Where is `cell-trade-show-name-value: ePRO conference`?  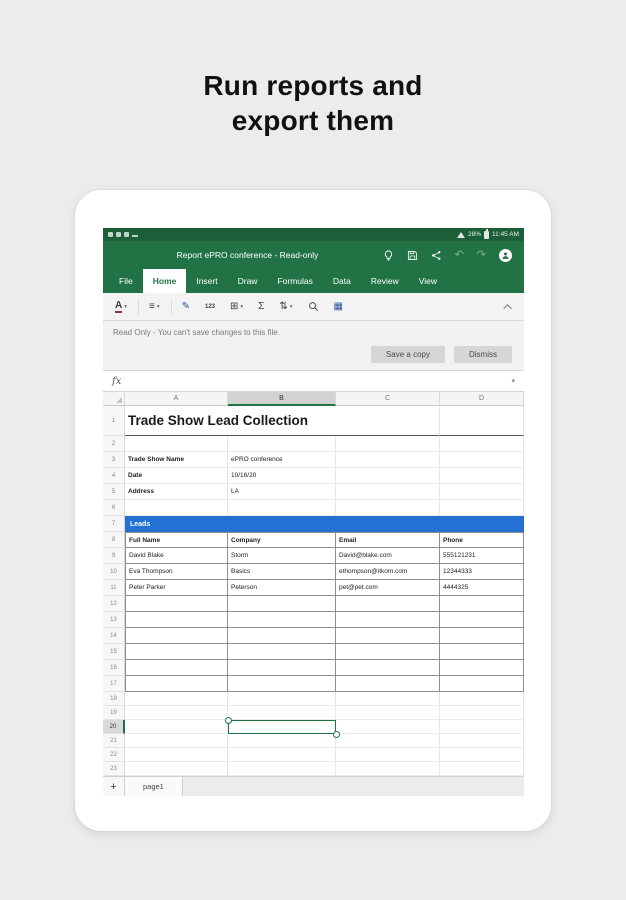 cell-trade-show-name-value: ePRO conference is located at coordinates (282, 460).